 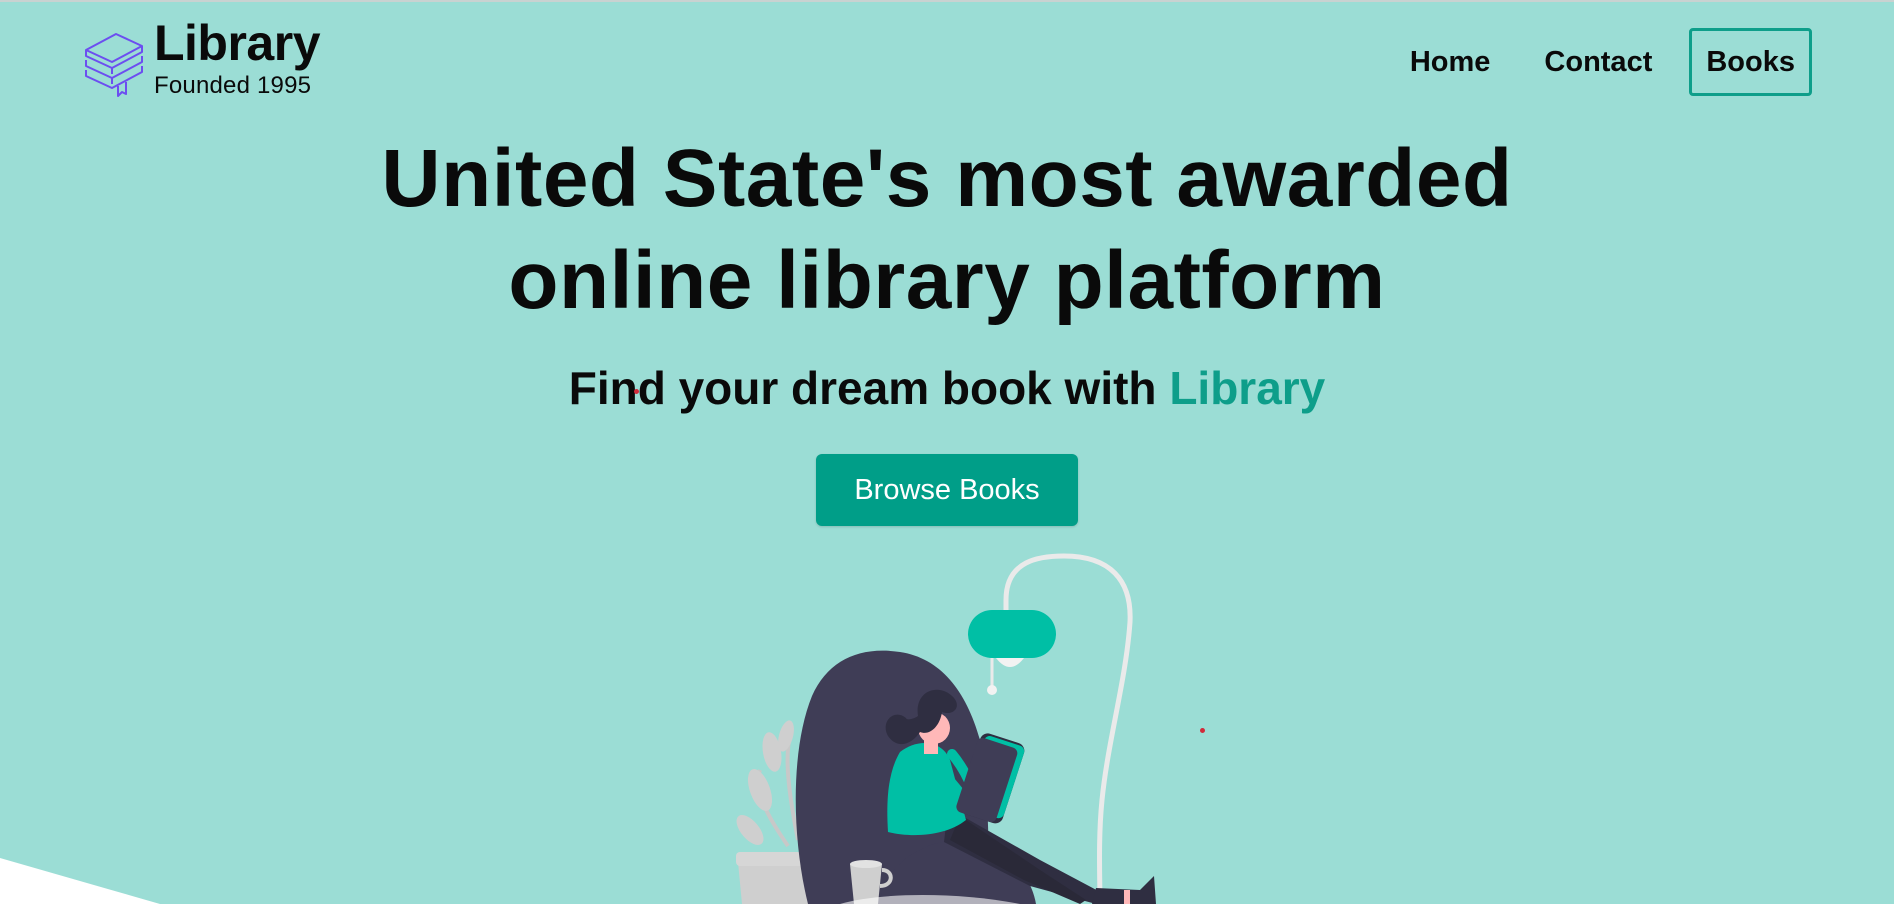 I want to click on brand-tagline: Founded 1995, so click(x=233, y=85).